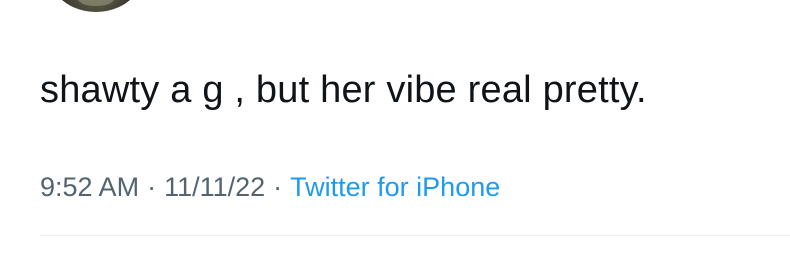  I want to click on tweet-time: 9:52 AM, so click(89, 187).